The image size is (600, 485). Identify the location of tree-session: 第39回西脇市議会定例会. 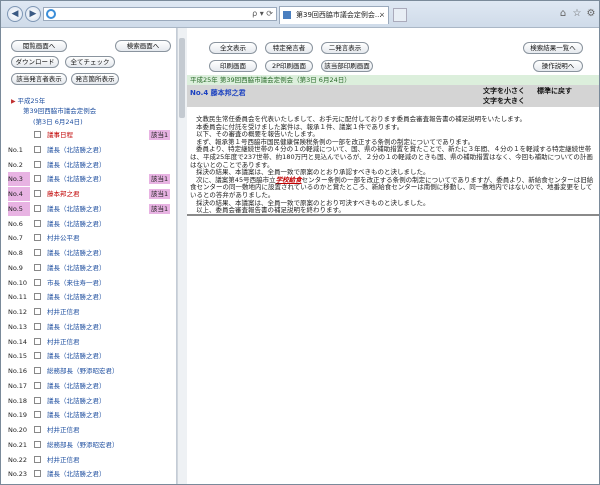
(59, 110).